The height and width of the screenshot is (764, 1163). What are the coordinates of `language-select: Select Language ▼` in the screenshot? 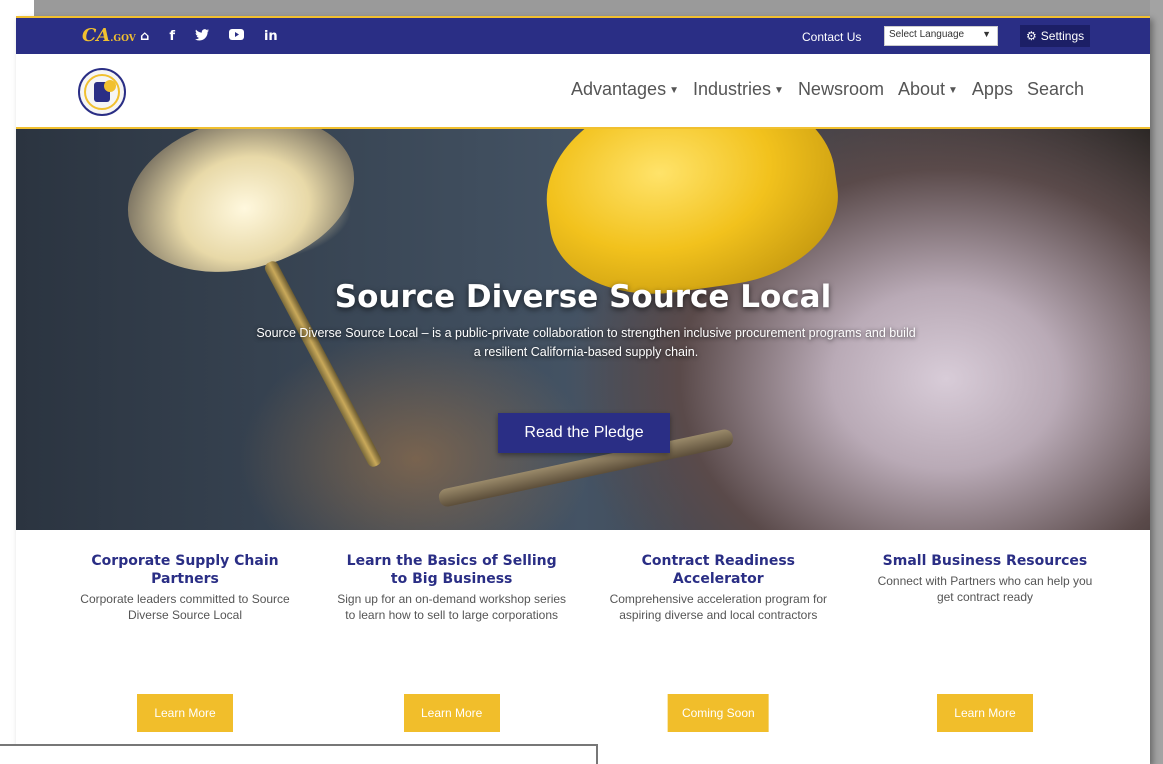 It's located at (941, 36).